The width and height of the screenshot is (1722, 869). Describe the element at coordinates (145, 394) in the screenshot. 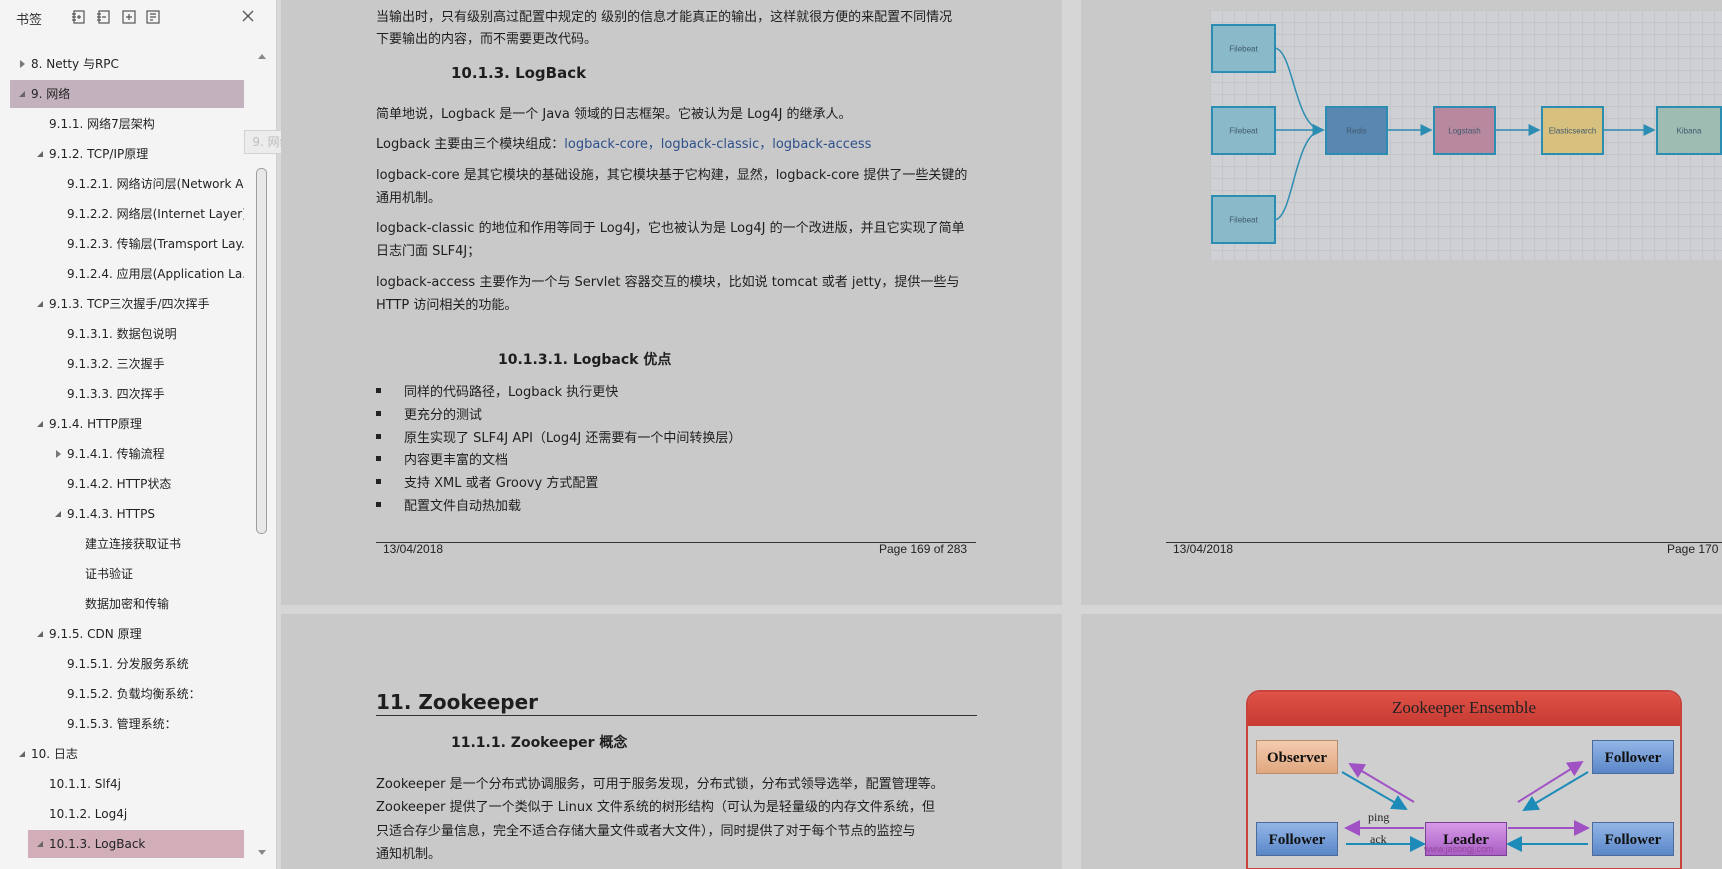

I see `bookmark-item: 9.1.3.3. 四次挥手` at that location.